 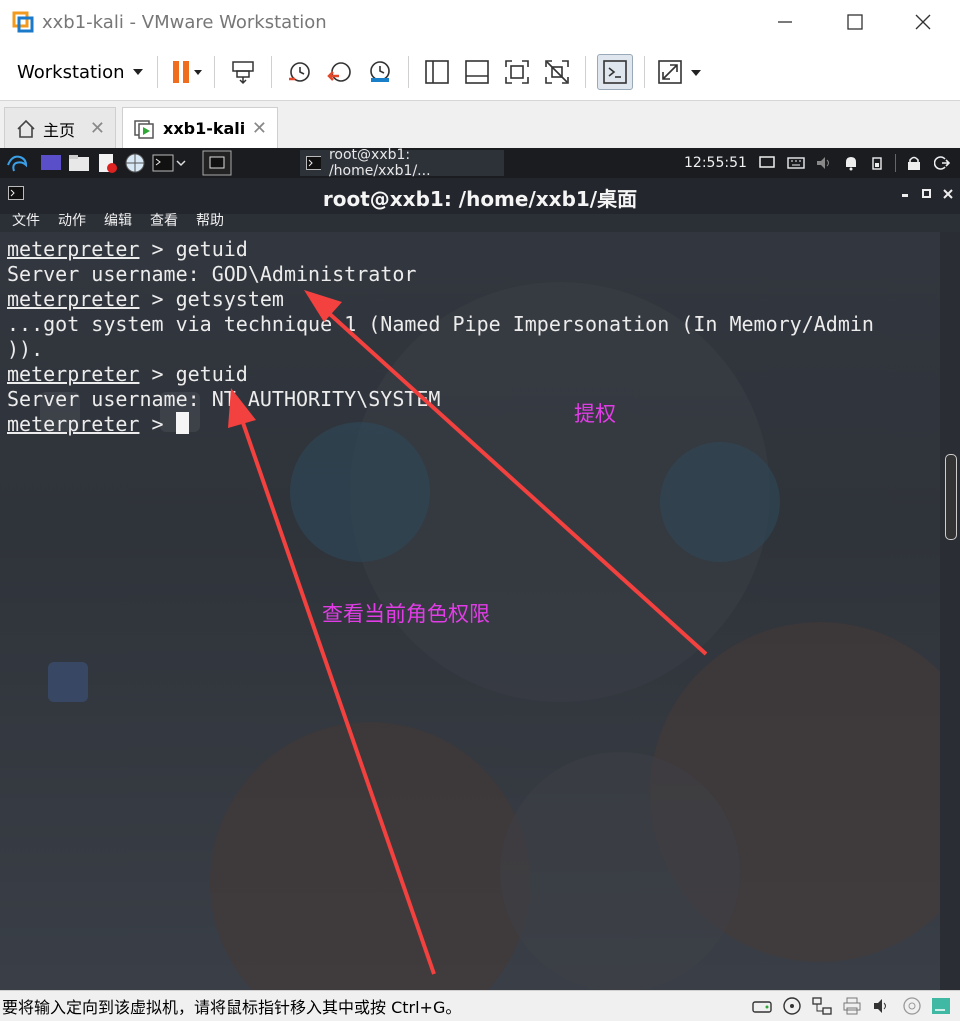 I want to click on snapshot-clock-icon, so click(x=299, y=72).